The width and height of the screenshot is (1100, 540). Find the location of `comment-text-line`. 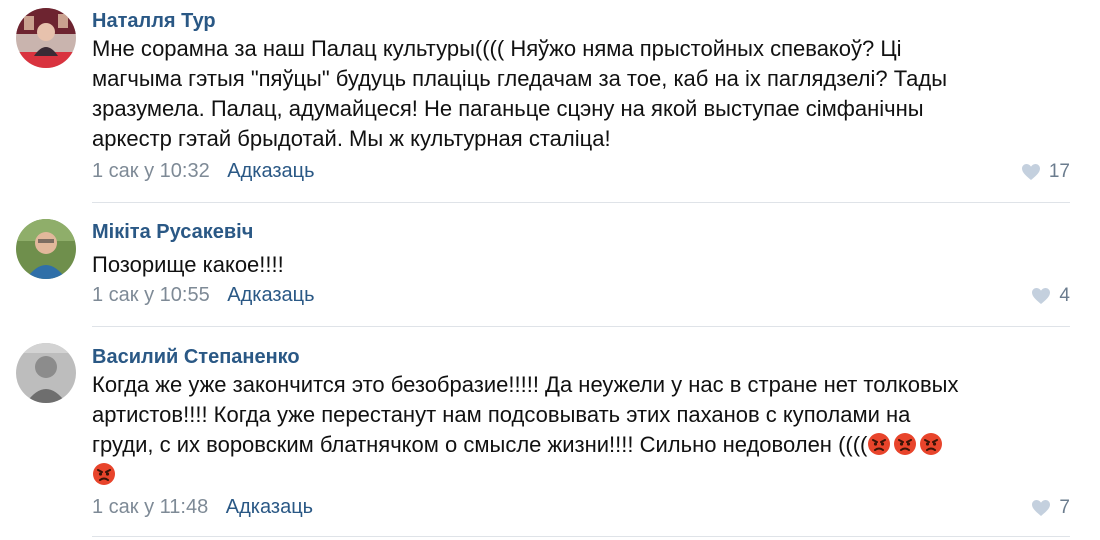

comment-text-line is located at coordinates (572, 475).